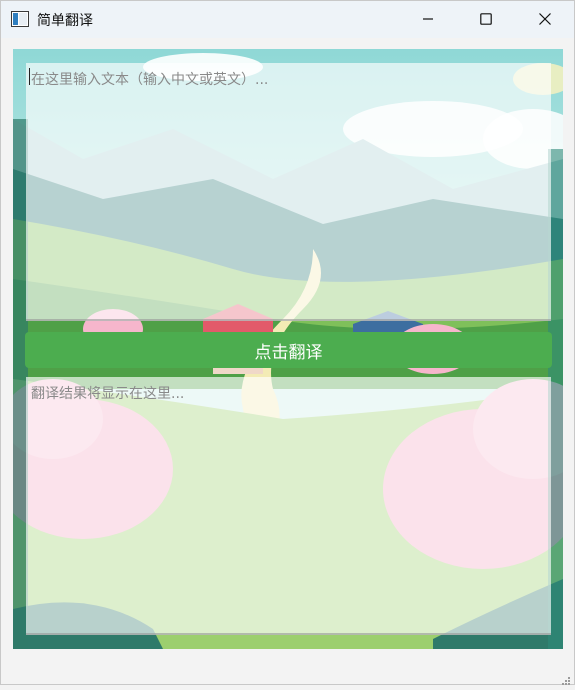 The height and width of the screenshot is (690, 575). I want to click on maximize-icon, so click(486, 19).